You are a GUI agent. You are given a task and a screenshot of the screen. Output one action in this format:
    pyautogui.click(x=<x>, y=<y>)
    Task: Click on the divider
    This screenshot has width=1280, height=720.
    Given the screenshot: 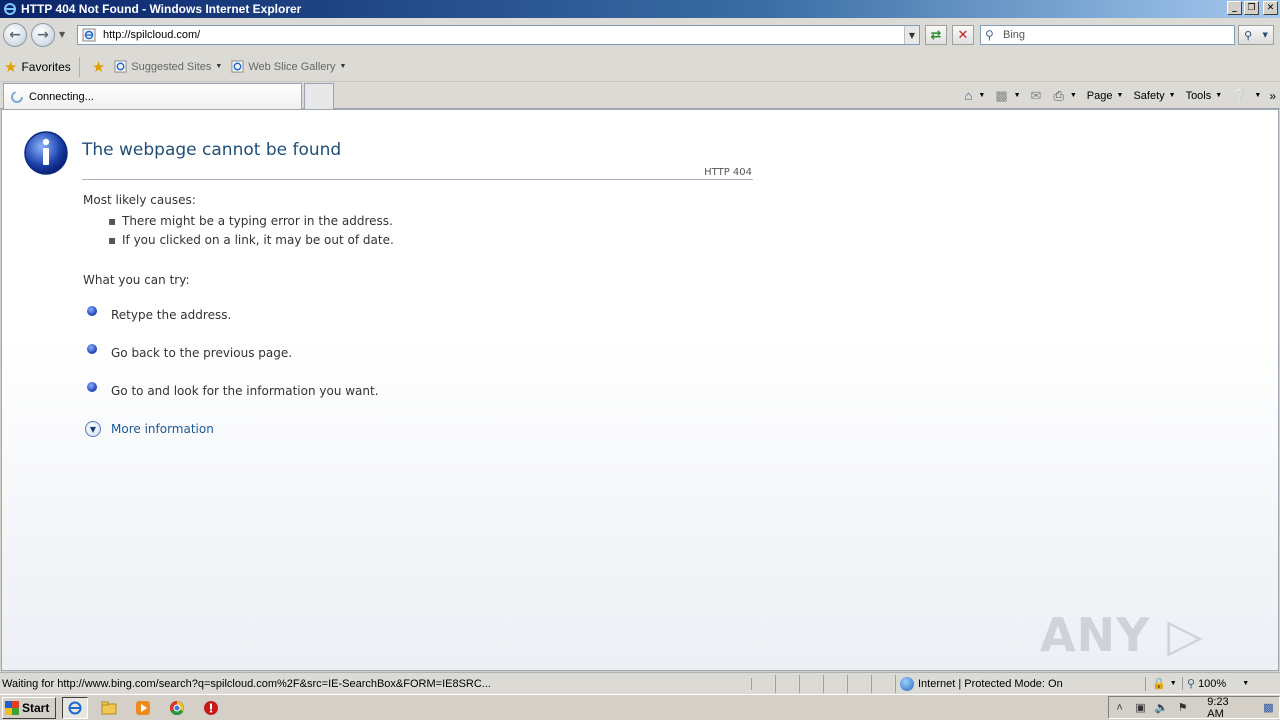 What is the action you would take?
    pyautogui.click(x=417, y=179)
    